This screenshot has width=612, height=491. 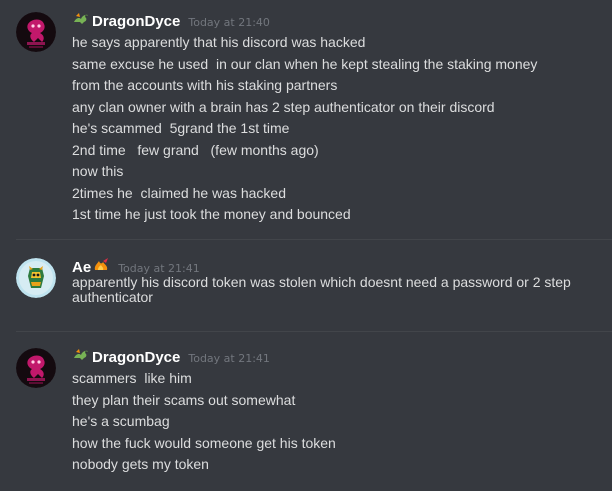 What do you see at coordinates (229, 358) in the screenshot?
I see `message-timestamp: Today at 21:41` at bounding box center [229, 358].